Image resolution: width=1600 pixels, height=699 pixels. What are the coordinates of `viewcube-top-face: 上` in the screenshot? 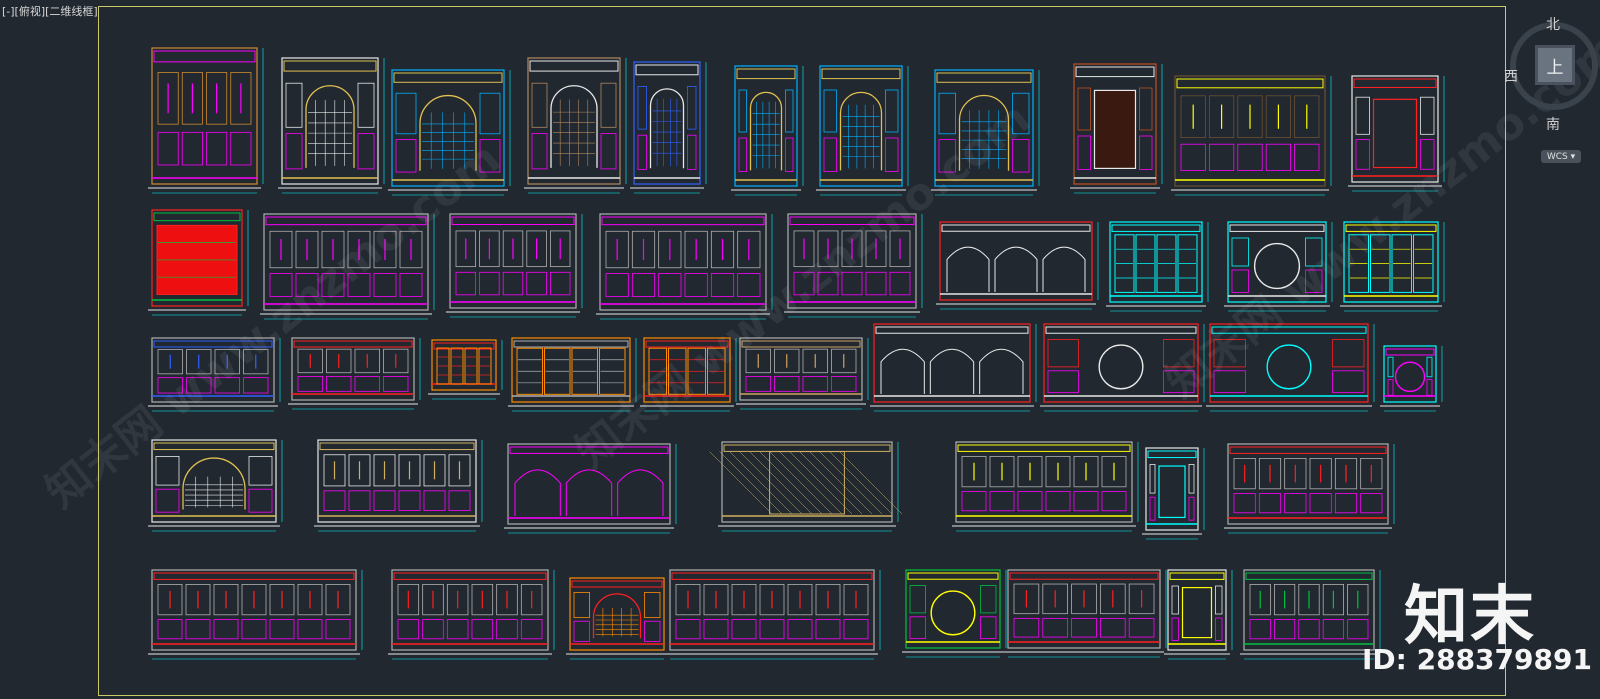 It's located at (1555, 65).